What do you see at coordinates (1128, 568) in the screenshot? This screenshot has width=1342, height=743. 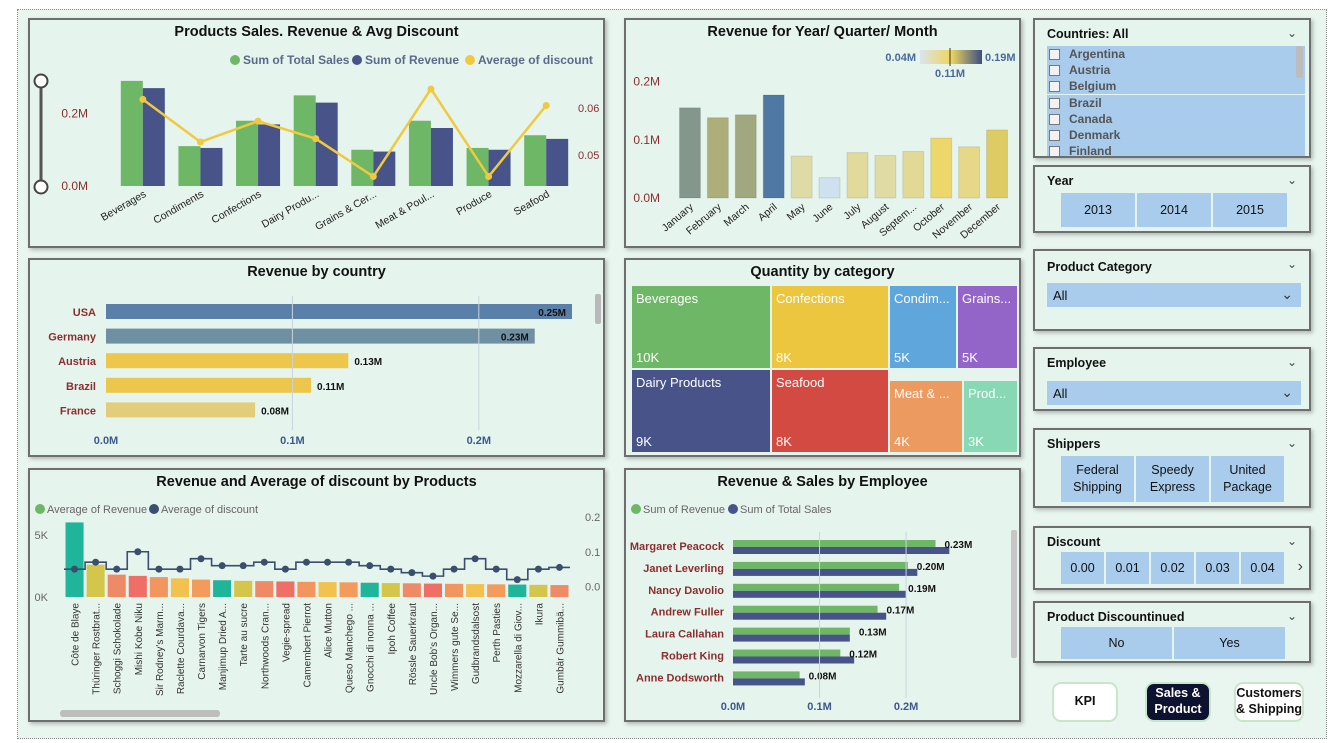 I see `discount-option: 0.01` at bounding box center [1128, 568].